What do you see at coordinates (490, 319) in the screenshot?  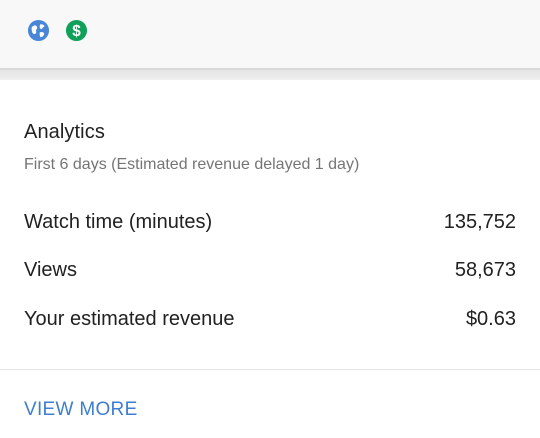 I see `stat-value: $0.63` at bounding box center [490, 319].